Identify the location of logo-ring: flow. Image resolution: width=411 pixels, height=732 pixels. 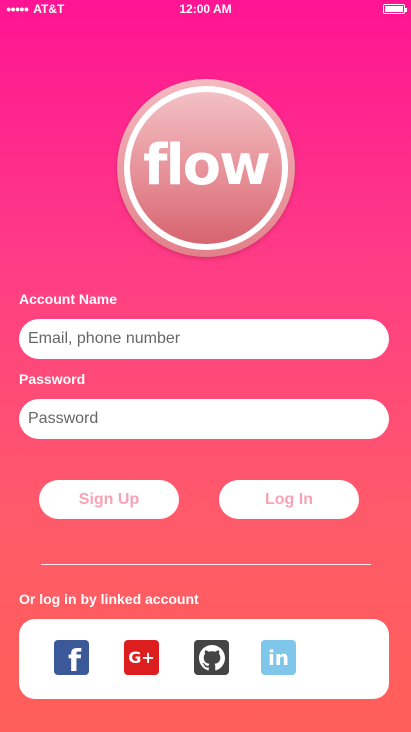
(206, 168).